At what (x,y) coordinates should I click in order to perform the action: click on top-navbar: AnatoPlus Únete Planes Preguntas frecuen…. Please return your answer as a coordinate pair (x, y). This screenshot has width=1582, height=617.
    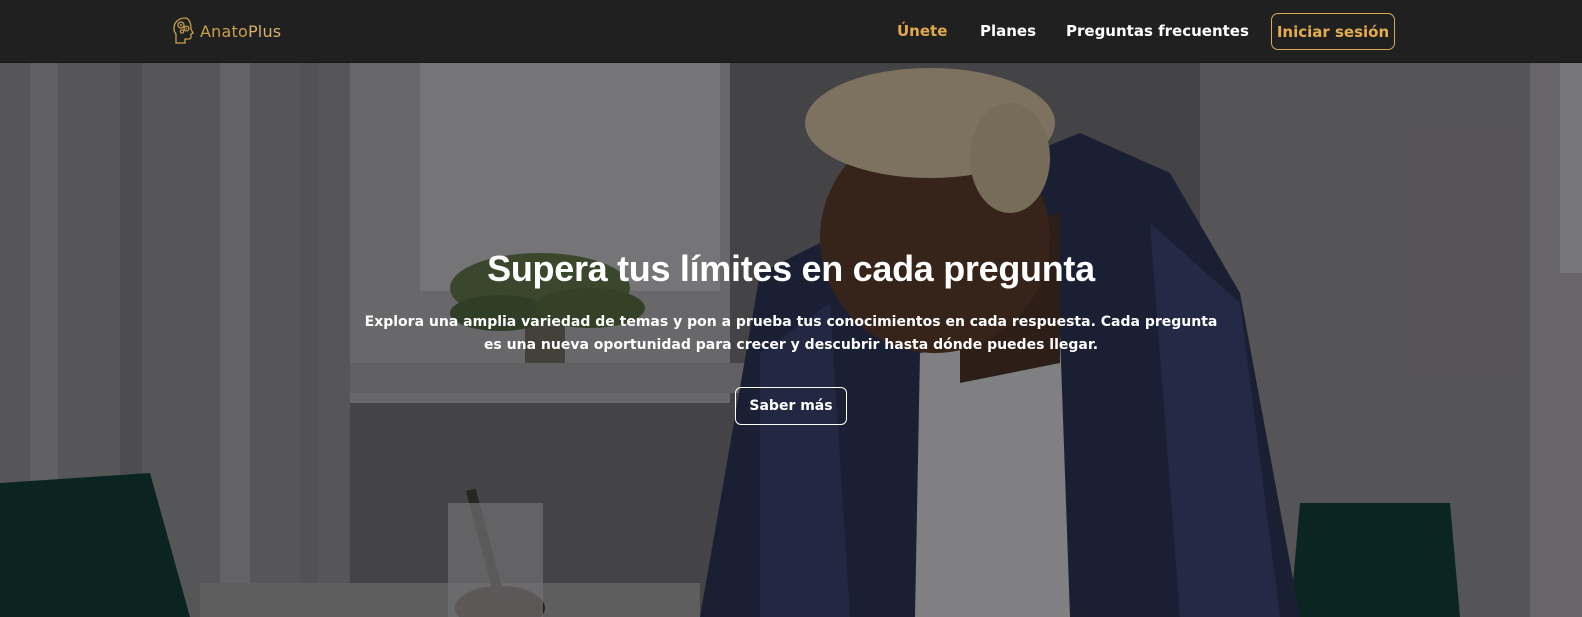
    Looking at the image, I should click on (791, 31).